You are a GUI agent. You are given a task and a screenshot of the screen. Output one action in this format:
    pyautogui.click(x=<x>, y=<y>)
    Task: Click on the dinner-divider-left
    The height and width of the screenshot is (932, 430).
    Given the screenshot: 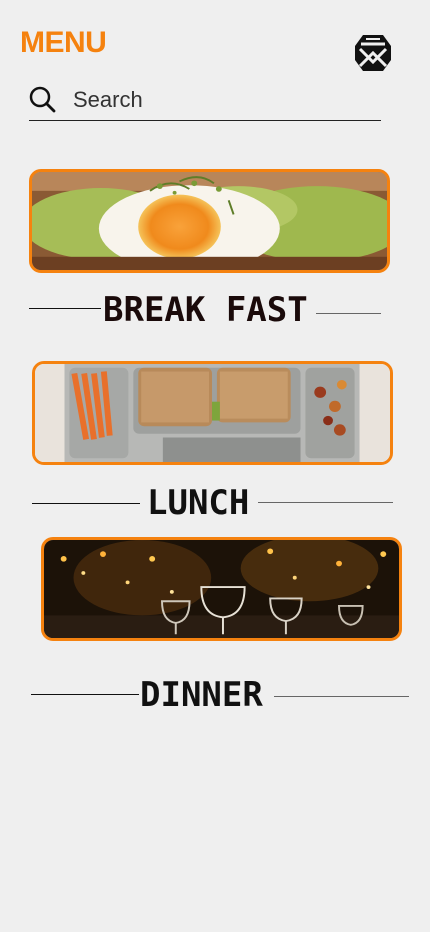 What is the action you would take?
    pyautogui.click(x=85, y=694)
    